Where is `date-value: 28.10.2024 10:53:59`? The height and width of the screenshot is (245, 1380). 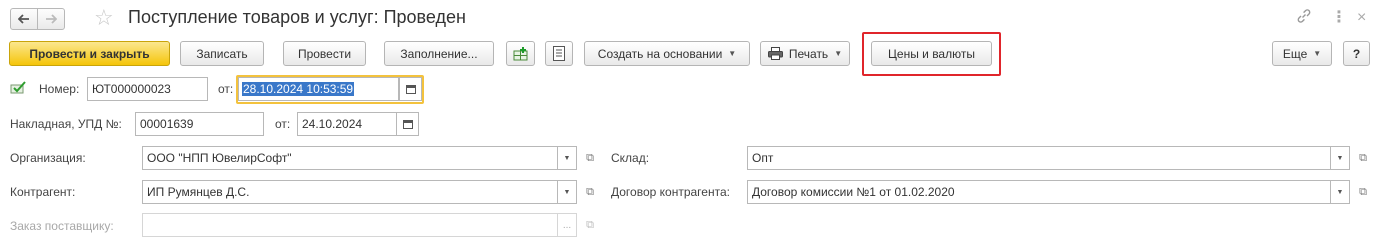
date-value: 28.10.2024 10:53:59 is located at coordinates (298, 89).